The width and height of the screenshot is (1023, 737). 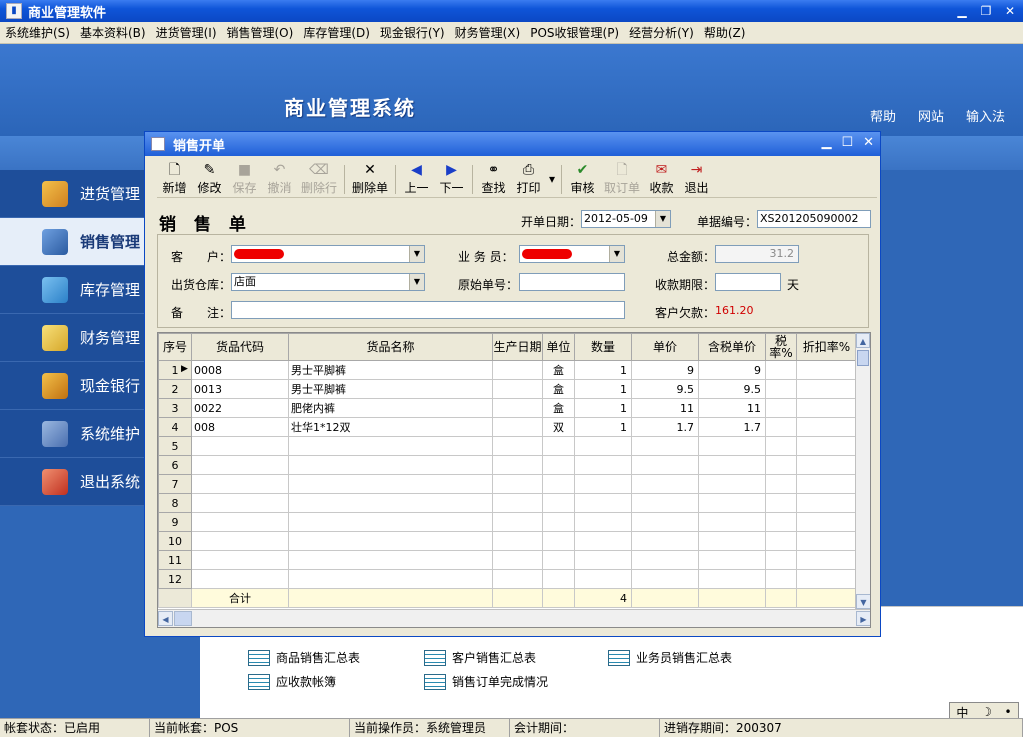 What do you see at coordinates (370, 179) in the screenshot?
I see `toolbar-button-5: ✕ 删除单` at bounding box center [370, 179].